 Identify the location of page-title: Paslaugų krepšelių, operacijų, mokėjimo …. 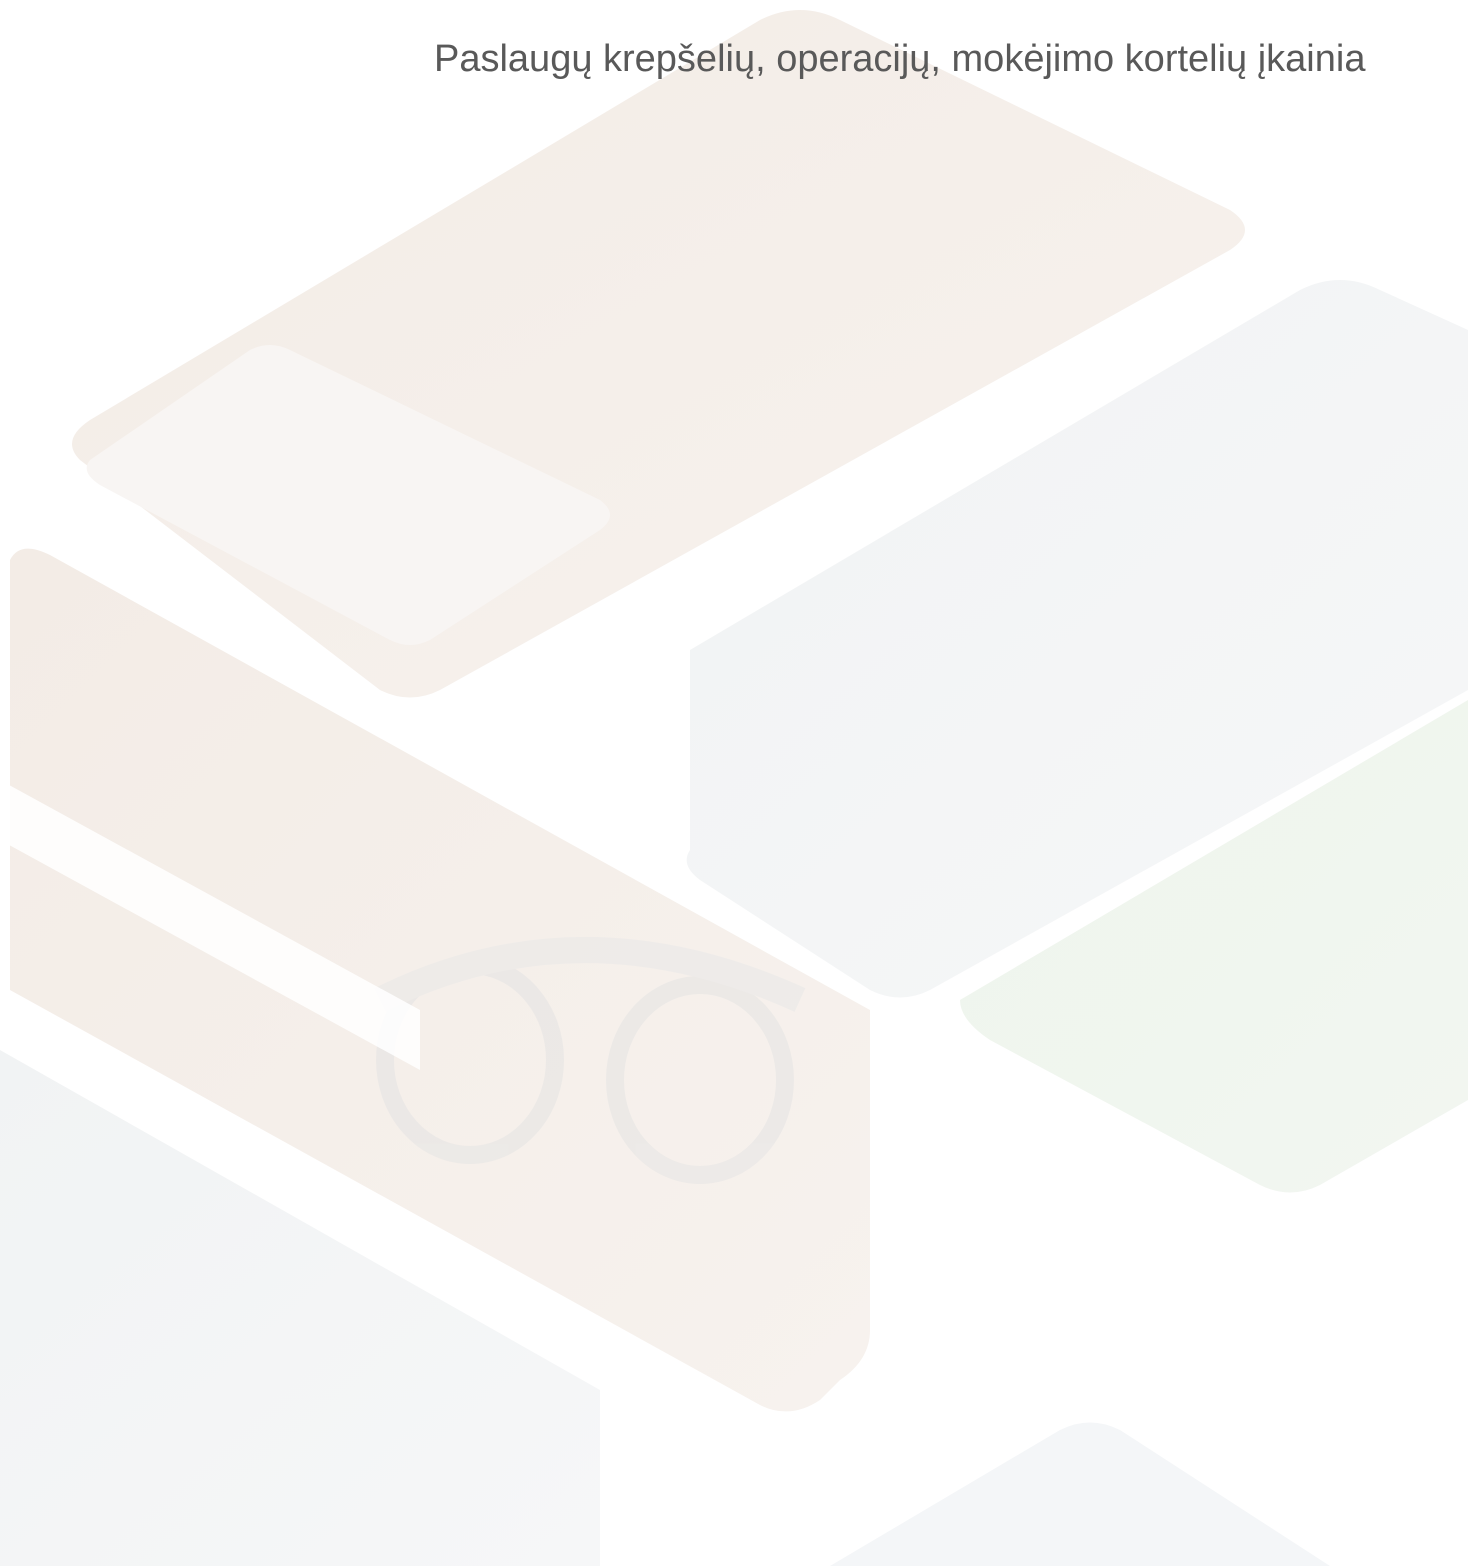
(900, 59).